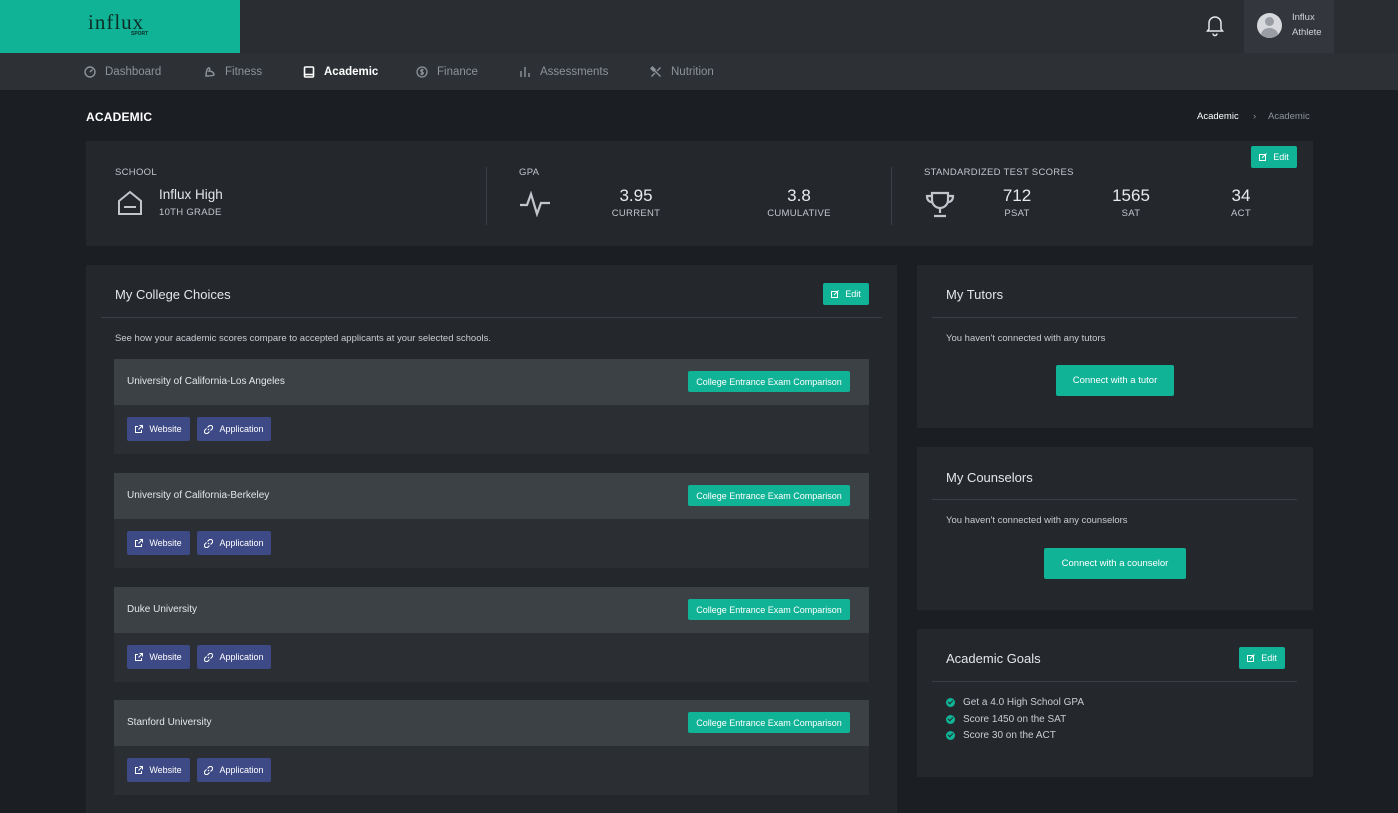  Describe the element at coordinates (190, 212) in the screenshot. I see `school-grade: 10TH GRADE` at that location.